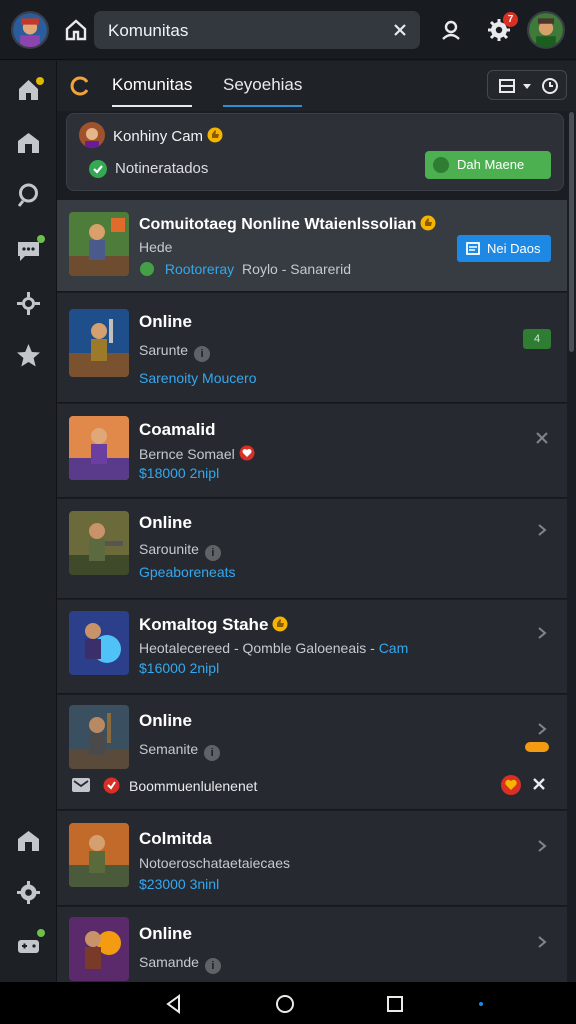 The image size is (576, 1024). Describe the element at coordinates (285, 1004) in the screenshot. I see `home-circle-icon` at that location.